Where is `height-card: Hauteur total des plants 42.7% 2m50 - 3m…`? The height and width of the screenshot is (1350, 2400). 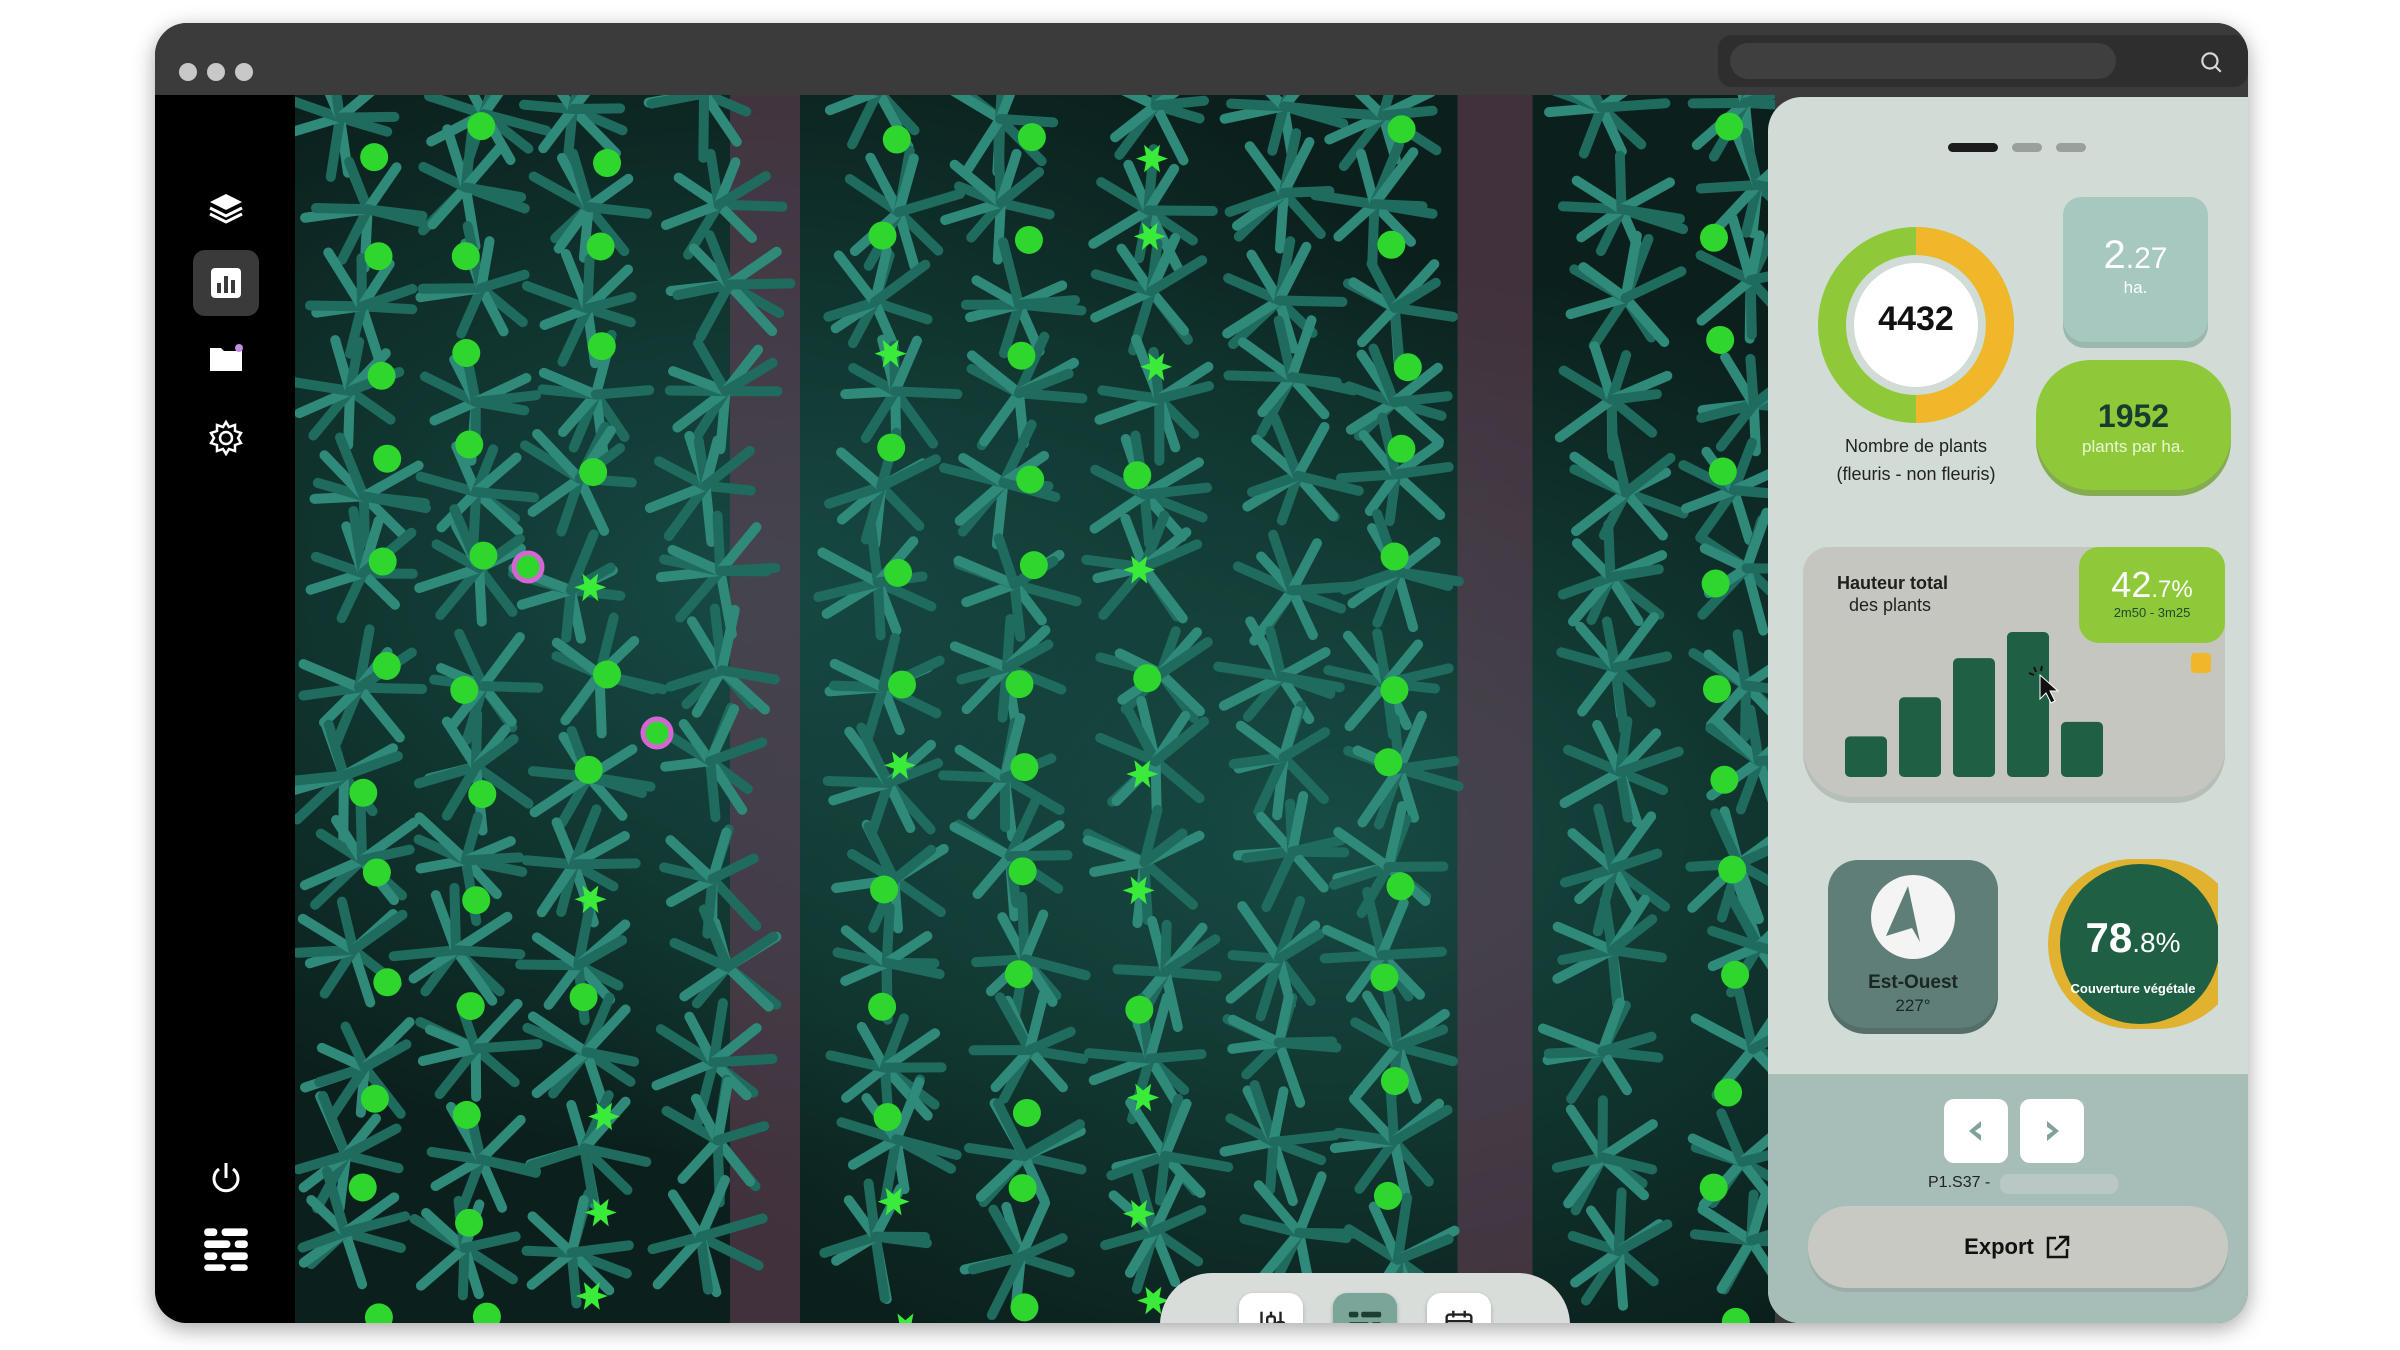 height-card: Hauteur total des plants 42.7% 2m50 - 3m… is located at coordinates (2014, 672).